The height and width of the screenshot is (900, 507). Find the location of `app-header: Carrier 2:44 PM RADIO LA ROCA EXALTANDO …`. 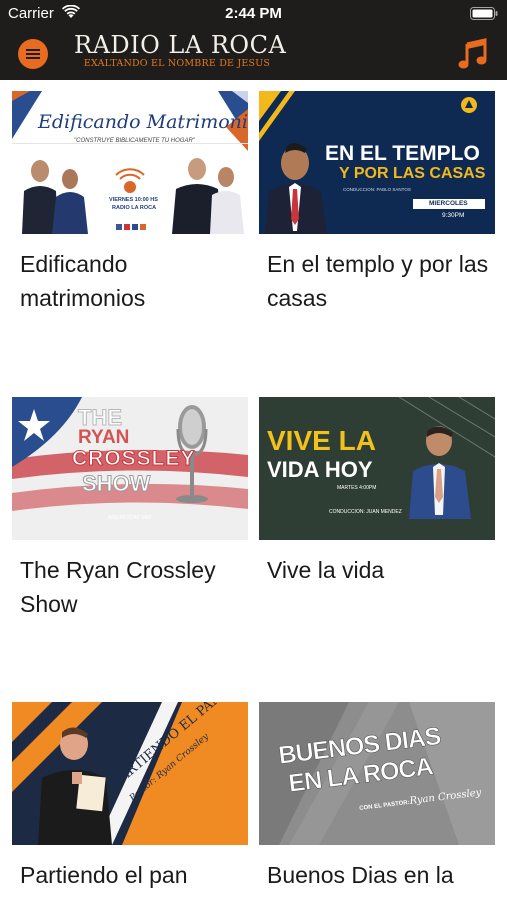

app-header: Carrier 2:44 PM RADIO LA ROCA EXALTANDO … is located at coordinates (253, 40).